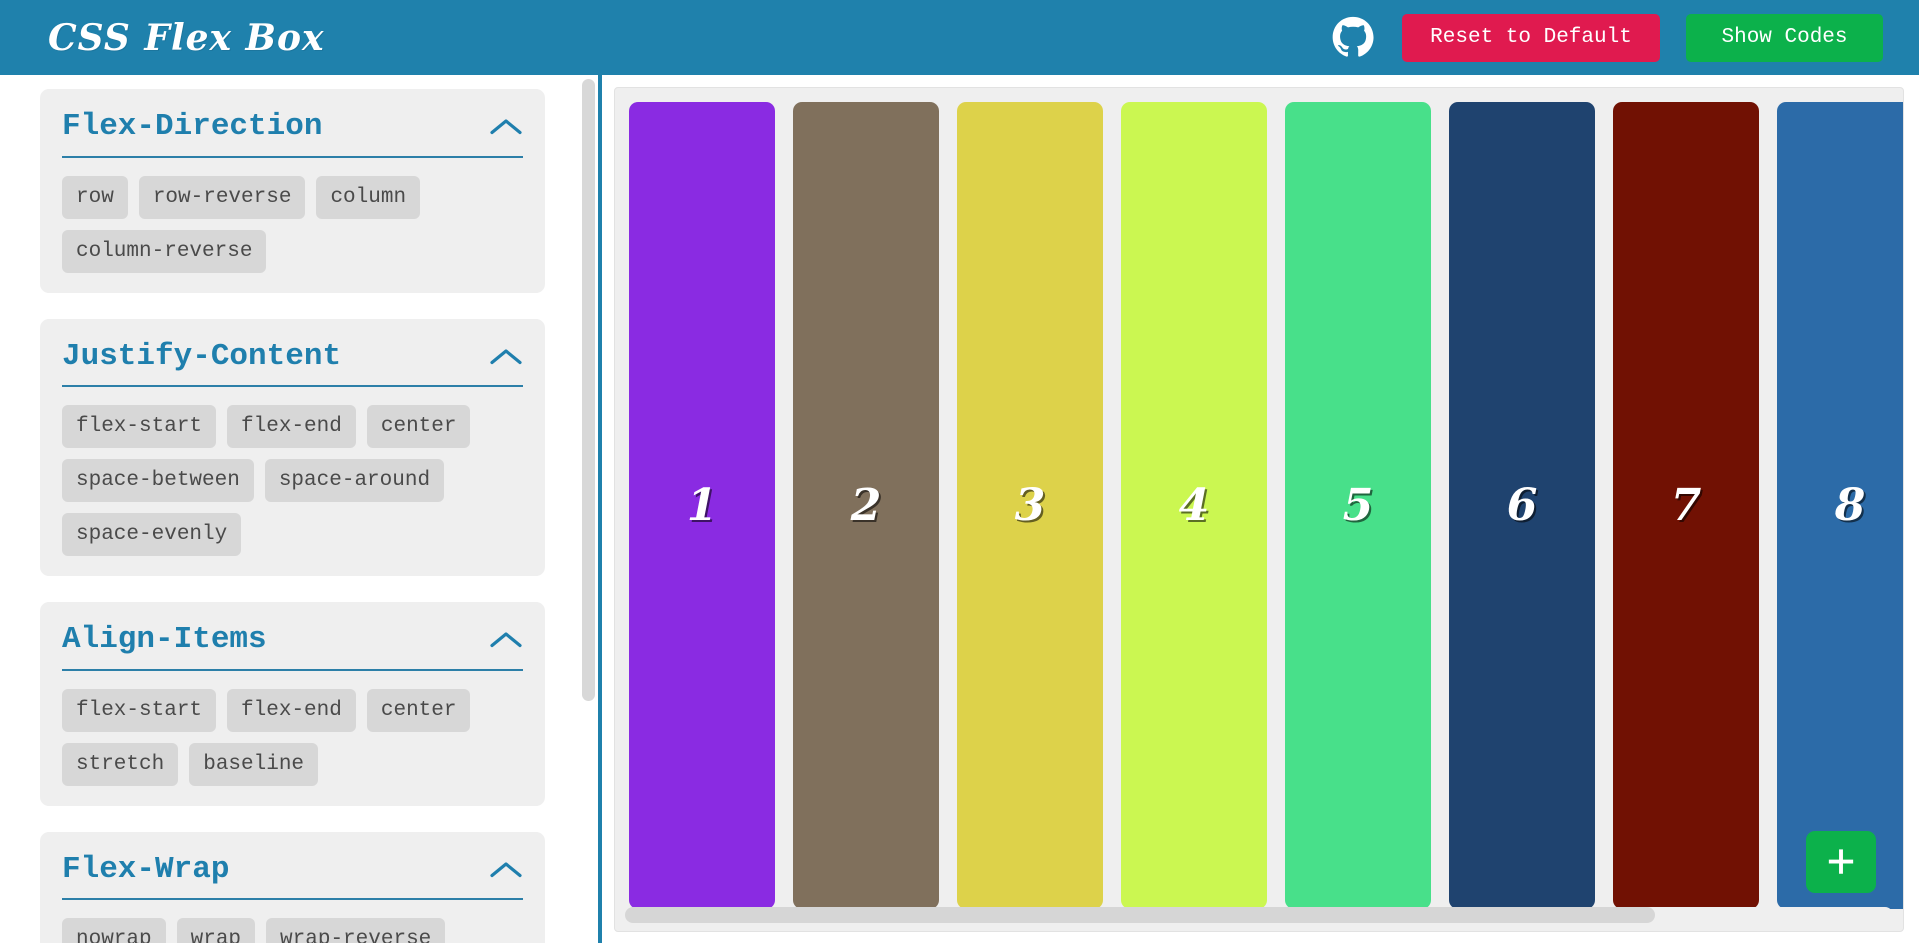 Image resolution: width=1919 pixels, height=943 pixels. What do you see at coordinates (866, 505) in the screenshot?
I see `flex-item: 2` at bounding box center [866, 505].